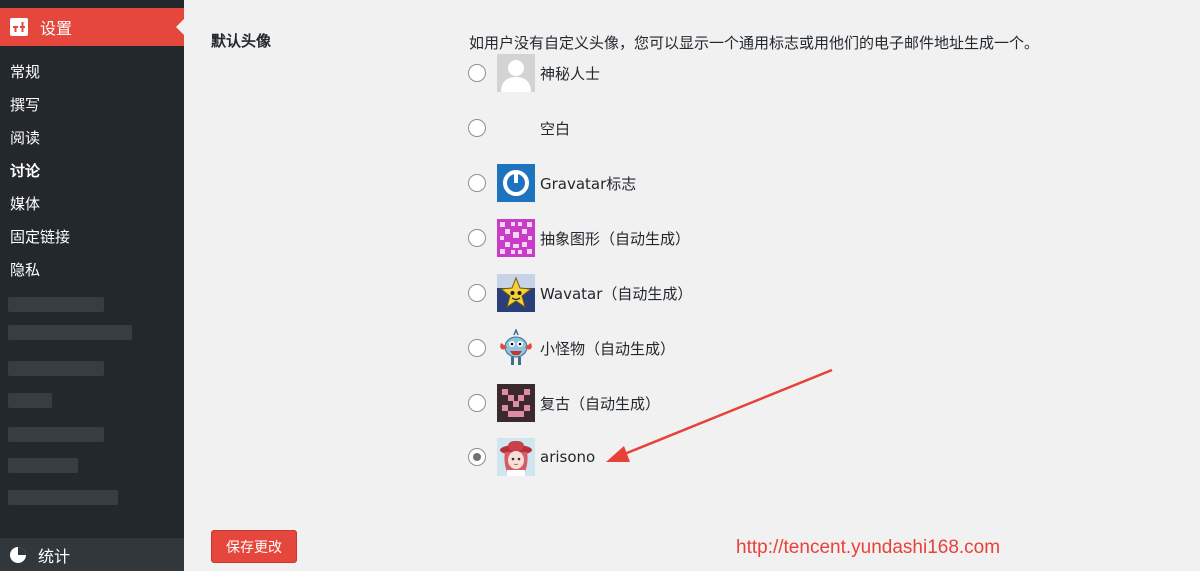  Describe the element at coordinates (516, 73) in the screenshot. I see `mystery-person-avatar-icon` at that location.